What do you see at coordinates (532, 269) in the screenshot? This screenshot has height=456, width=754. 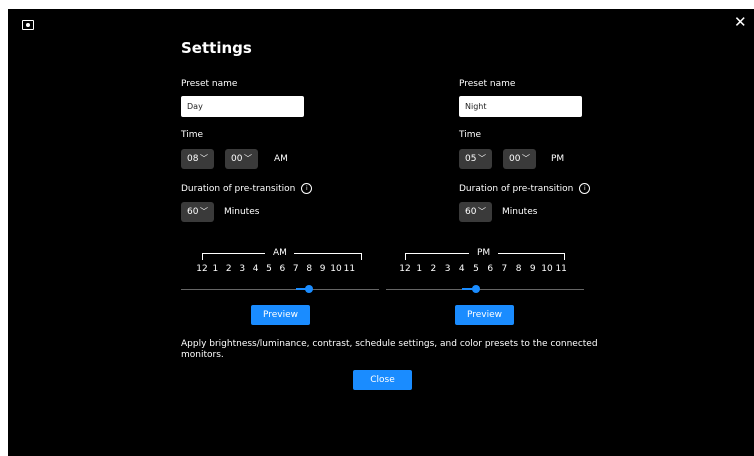 I see `night-tick-9: 9` at bounding box center [532, 269].